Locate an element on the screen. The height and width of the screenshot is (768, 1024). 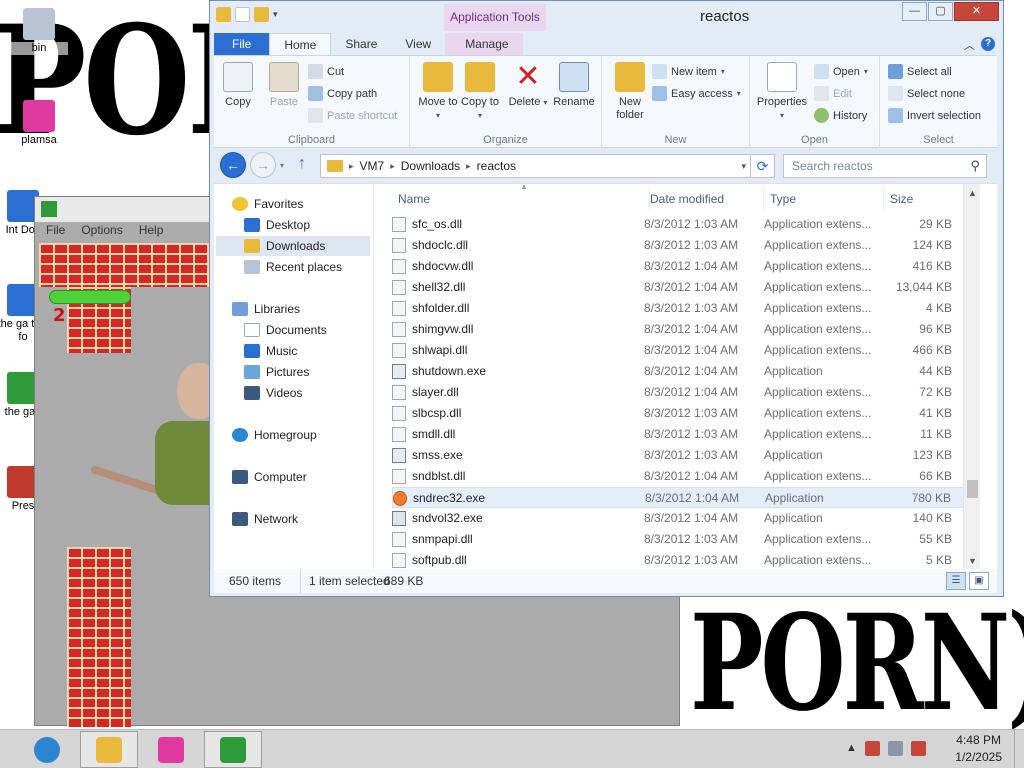
nav-pictures: Pictures is located at coordinates (276, 372).